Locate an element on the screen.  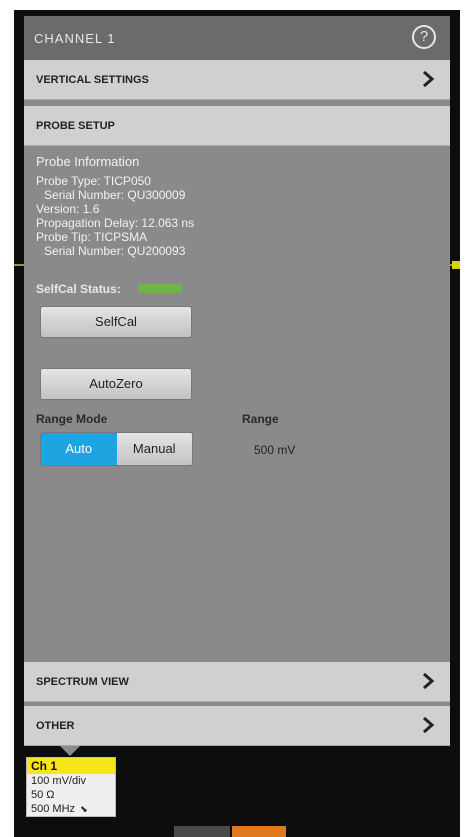
probe-tip: Probe Tip: TICPSMA is located at coordinates (92, 237).